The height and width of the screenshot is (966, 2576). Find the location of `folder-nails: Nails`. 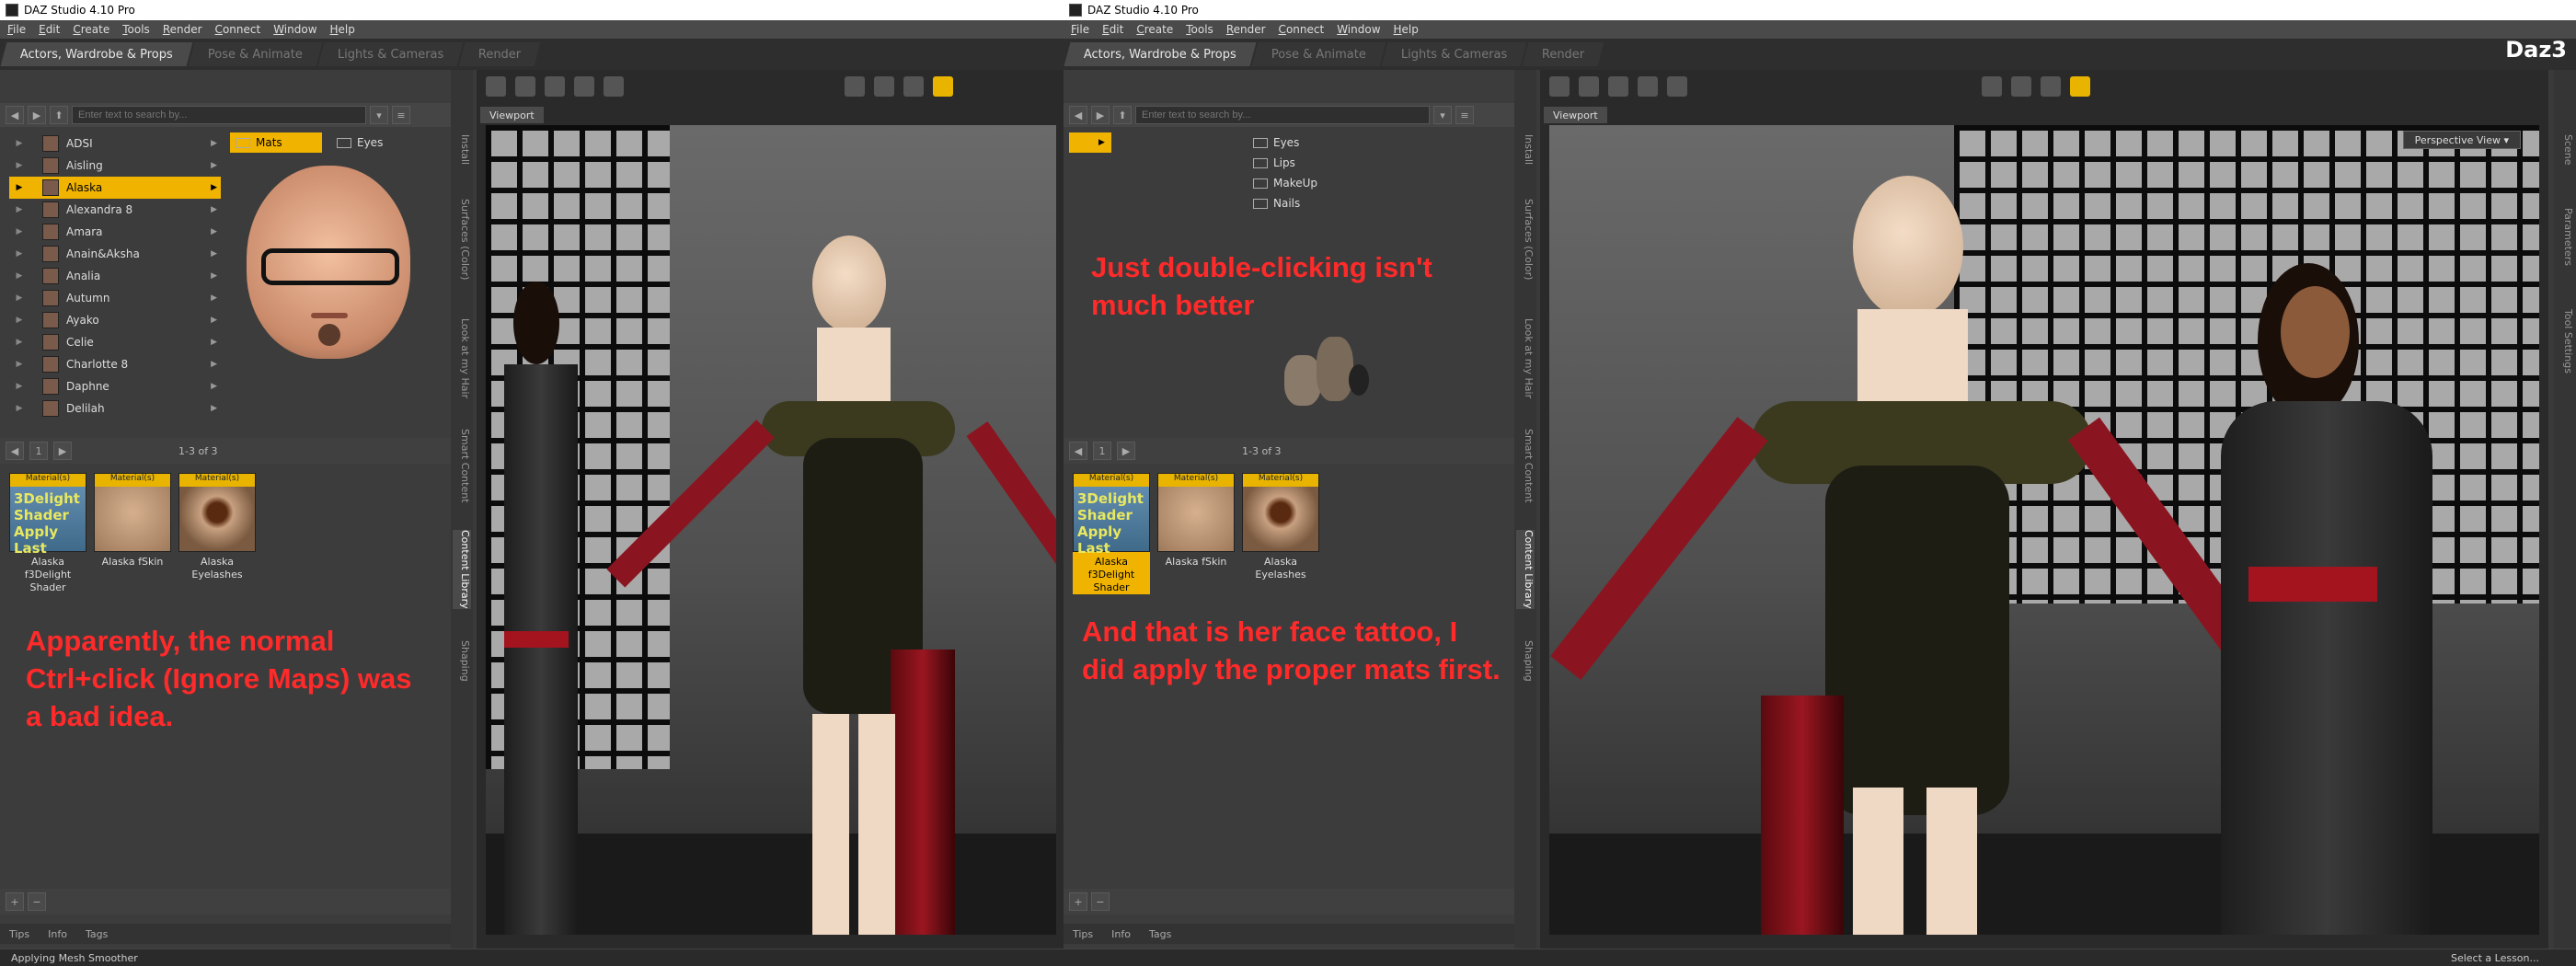

folder-nails: Nails is located at coordinates (1303, 203).